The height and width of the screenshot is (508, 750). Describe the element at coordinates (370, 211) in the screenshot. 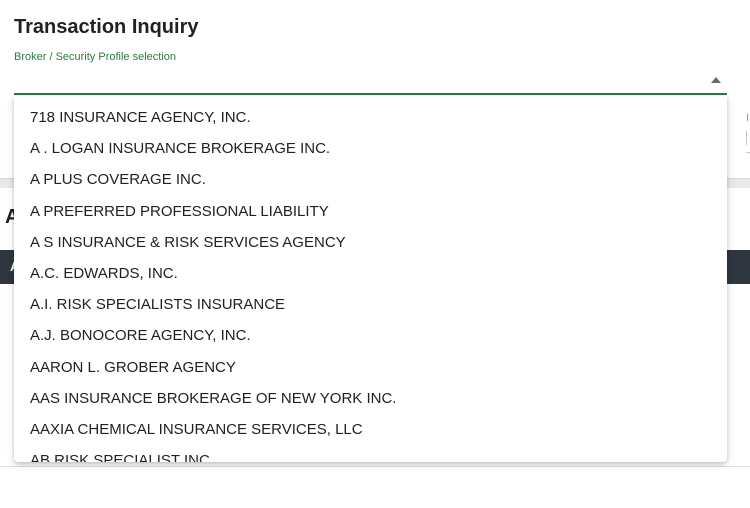

I see `broker-option: A PREFERRED PROFESSIONAL LIABILITY` at that location.